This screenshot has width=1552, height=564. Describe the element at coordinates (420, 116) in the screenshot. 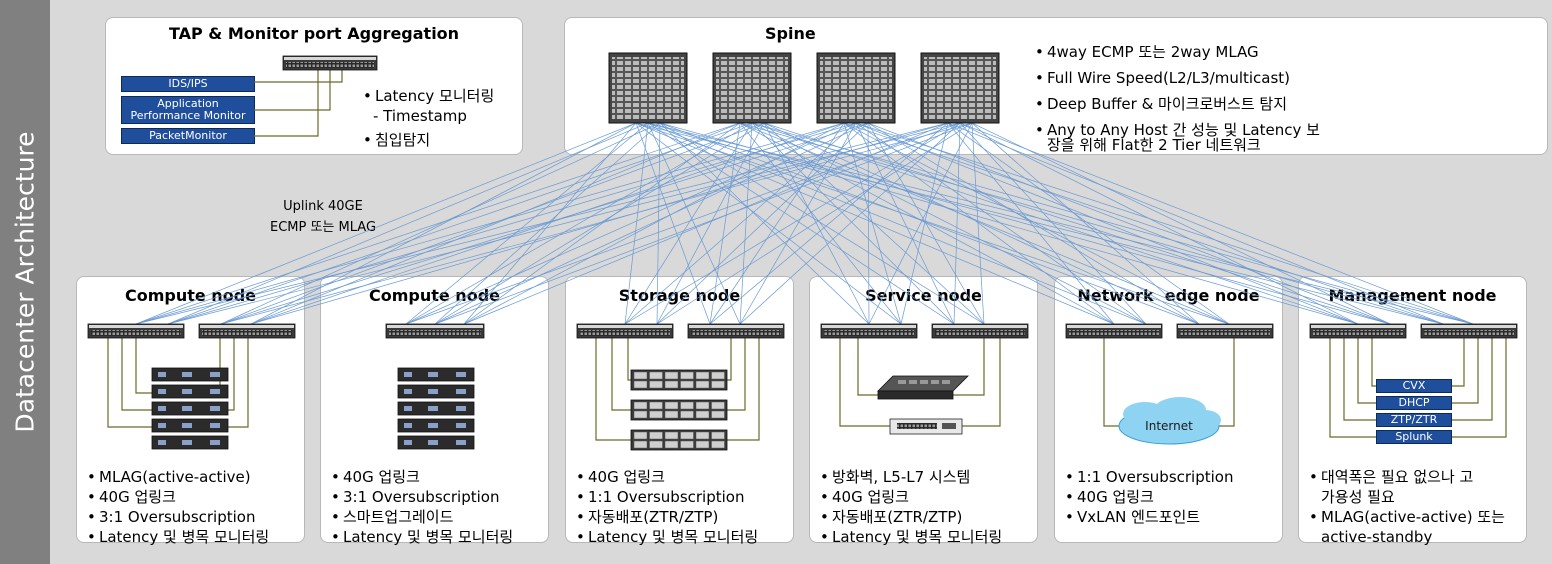

I see `tap-sub-bullet: - Timestamp` at that location.